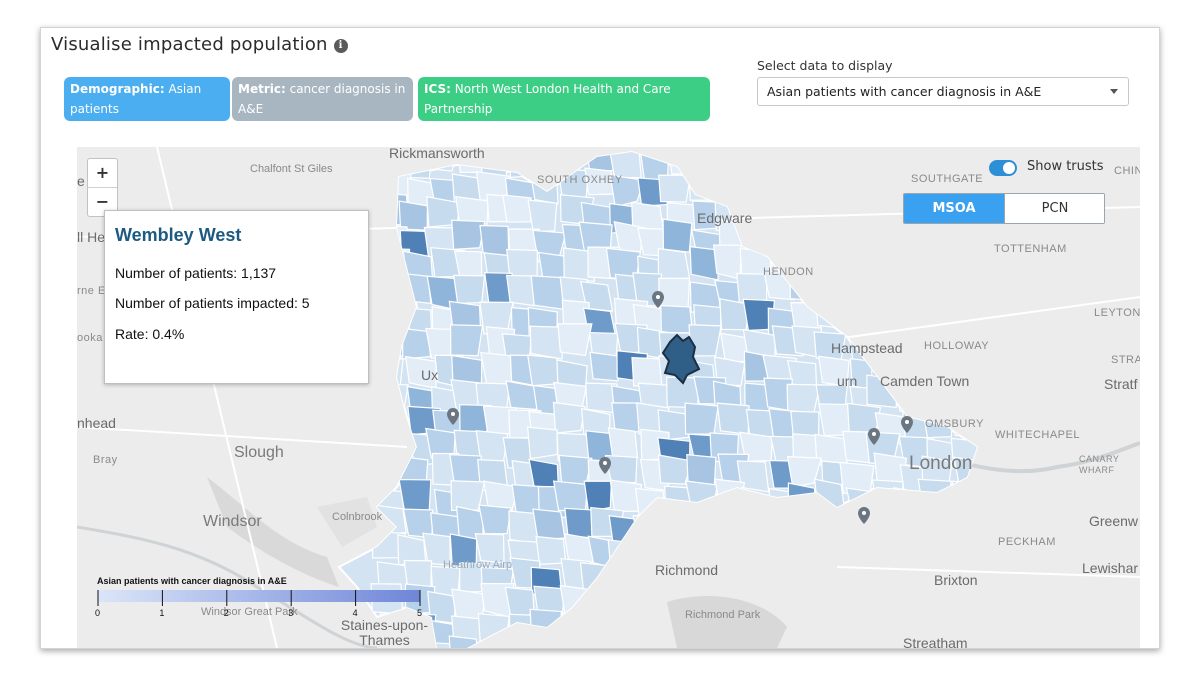  Describe the element at coordinates (867, 348) in the screenshot. I see `place-label: Hampstead` at that location.